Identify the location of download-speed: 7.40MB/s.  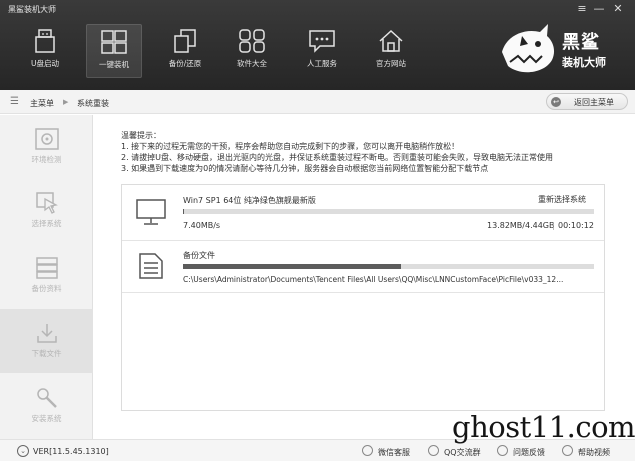
(202, 225).